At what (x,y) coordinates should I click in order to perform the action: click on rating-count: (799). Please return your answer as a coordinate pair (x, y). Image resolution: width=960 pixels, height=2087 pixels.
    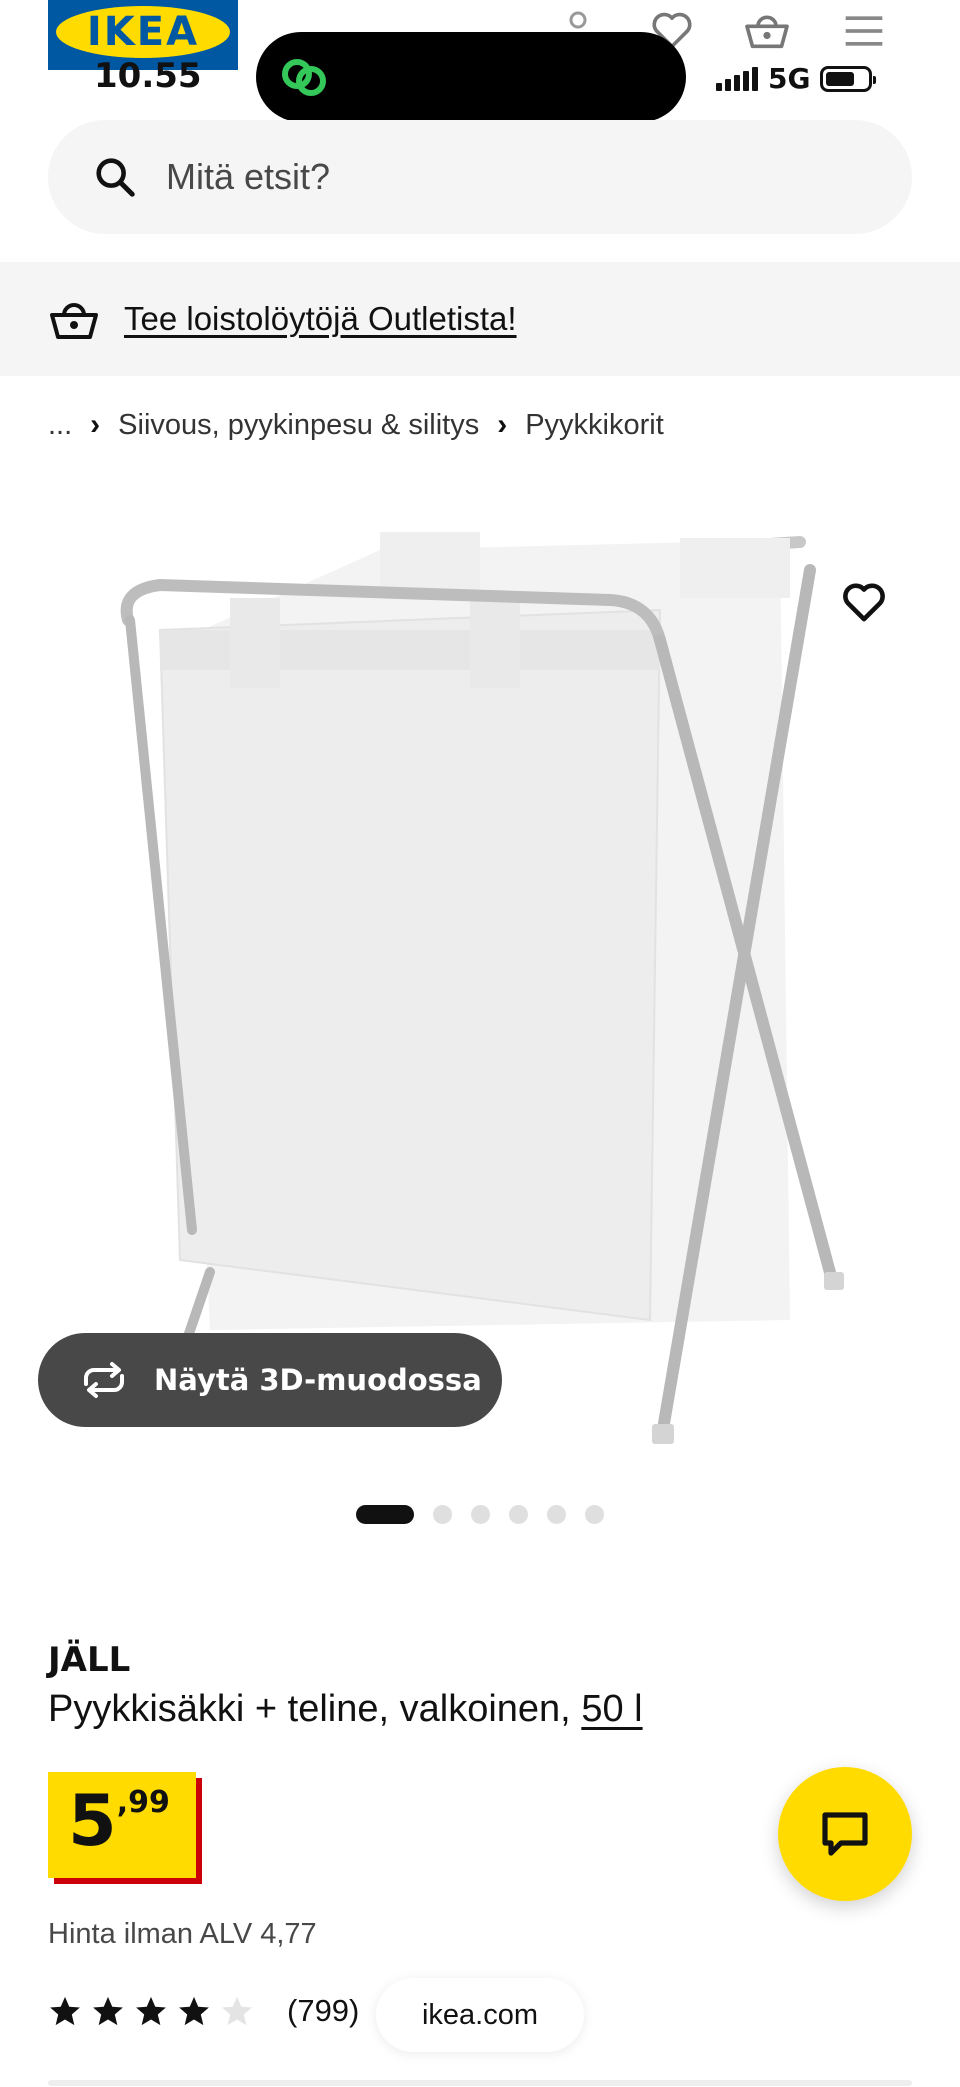
    Looking at the image, I should click on (323, 2010).